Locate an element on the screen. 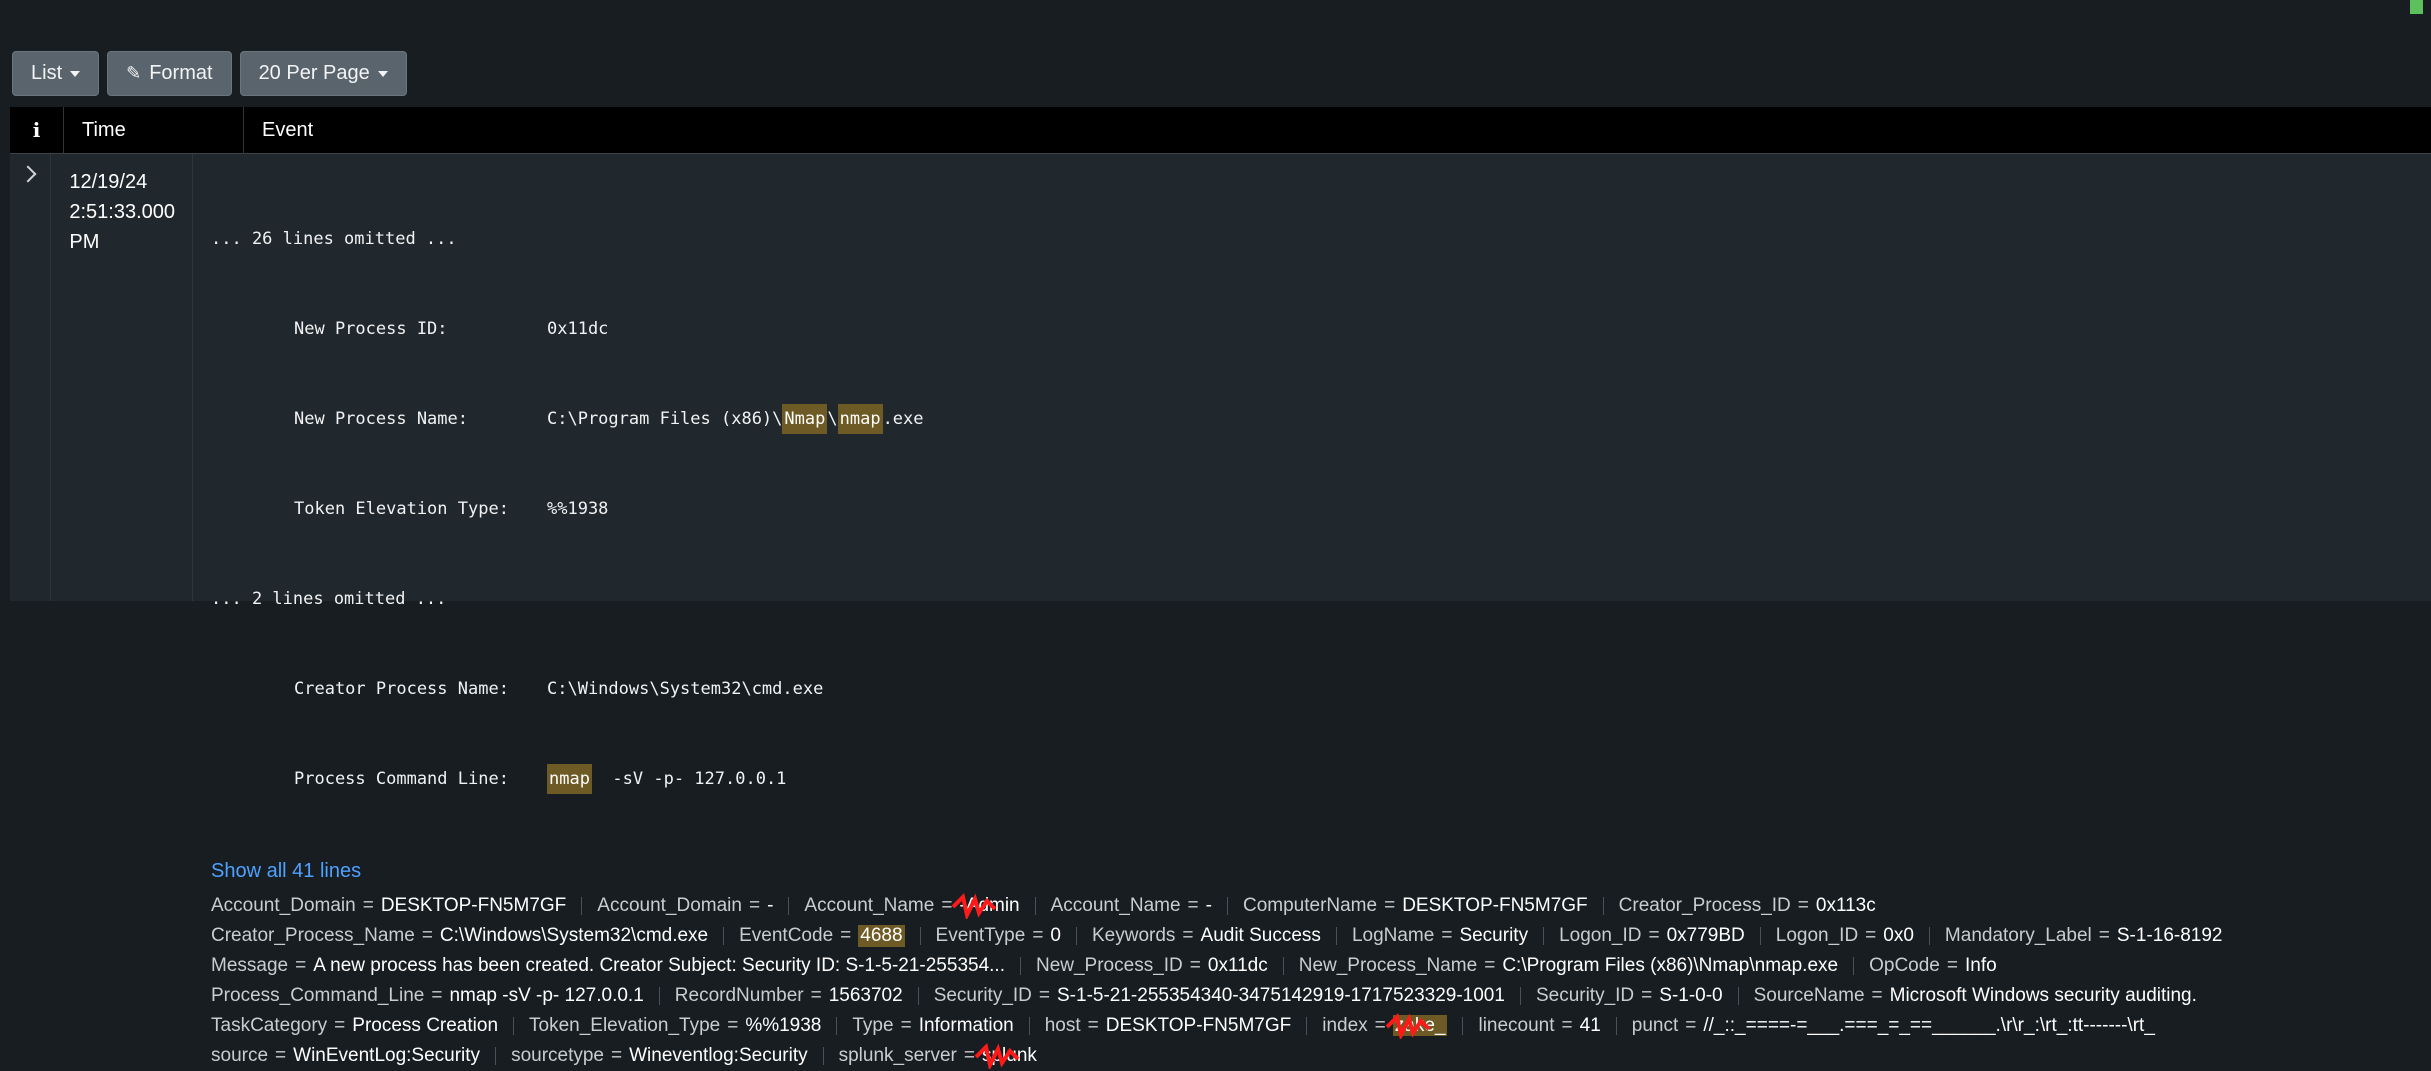  field-token-elevation-type: Token_Elevation_Type = %%1938 is located at coordinates (680, 1026).